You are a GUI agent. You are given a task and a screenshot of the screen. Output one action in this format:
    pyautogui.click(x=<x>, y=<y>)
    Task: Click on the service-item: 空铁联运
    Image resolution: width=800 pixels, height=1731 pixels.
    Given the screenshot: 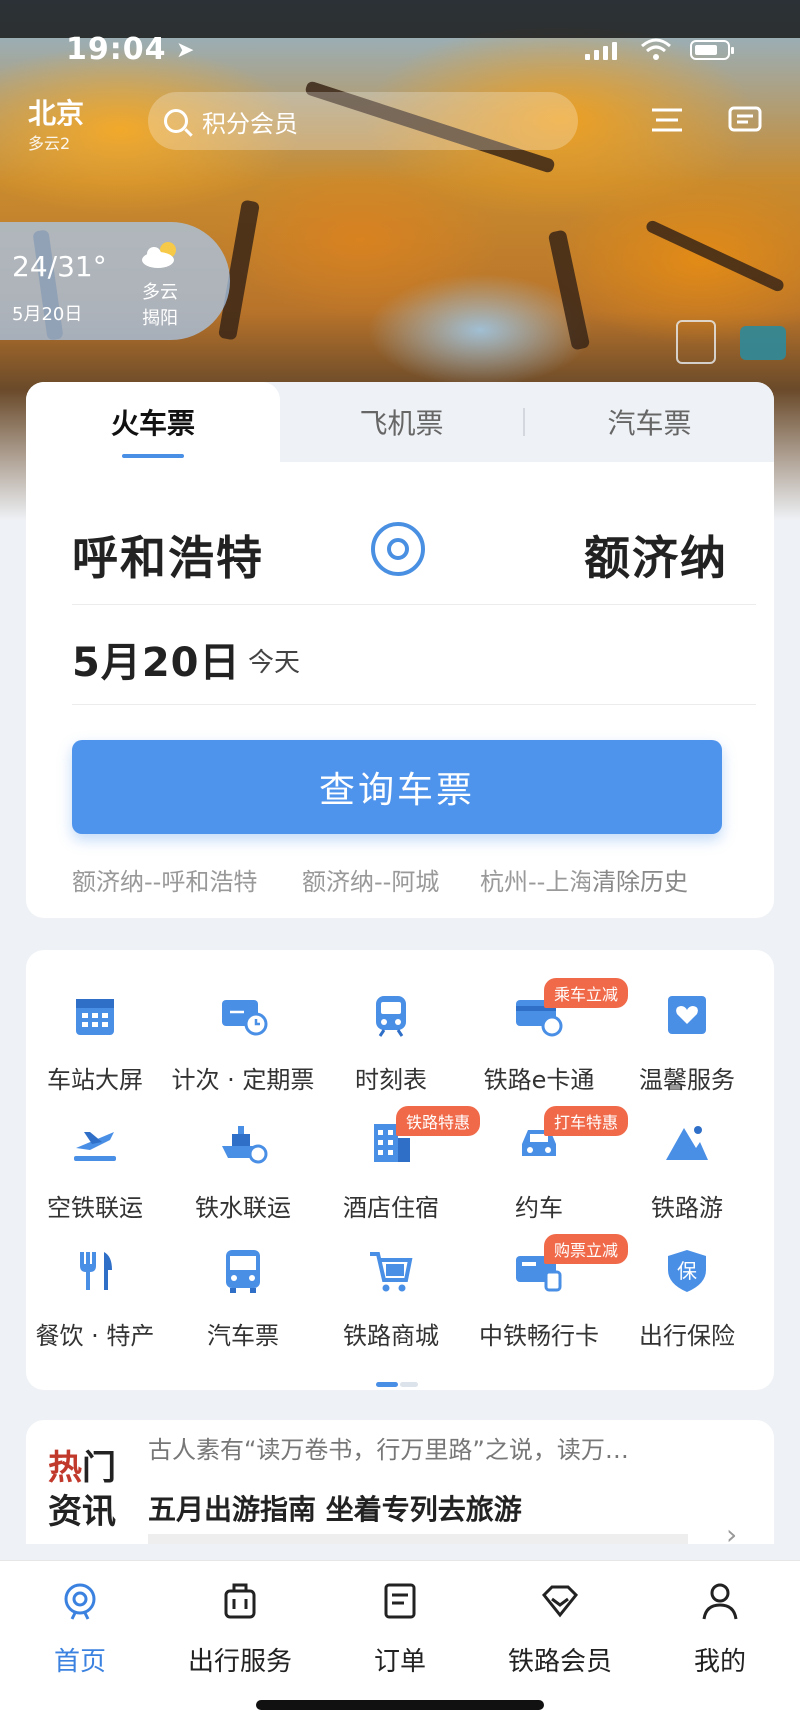 What is the action you would take?
    pyautogui.click(x=95, y=1178)
    